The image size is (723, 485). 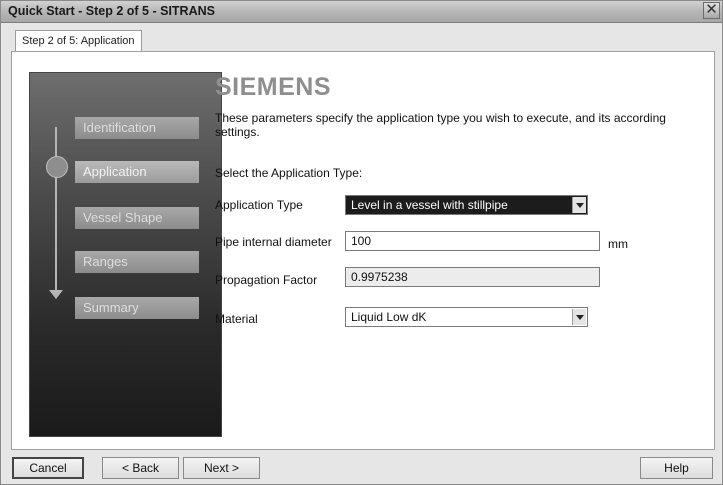 What do you see at coordinates (266, 280) in the screenshot?
I see `propagation-factor-label: Propagation Factor` at bounding box center [266, 280].